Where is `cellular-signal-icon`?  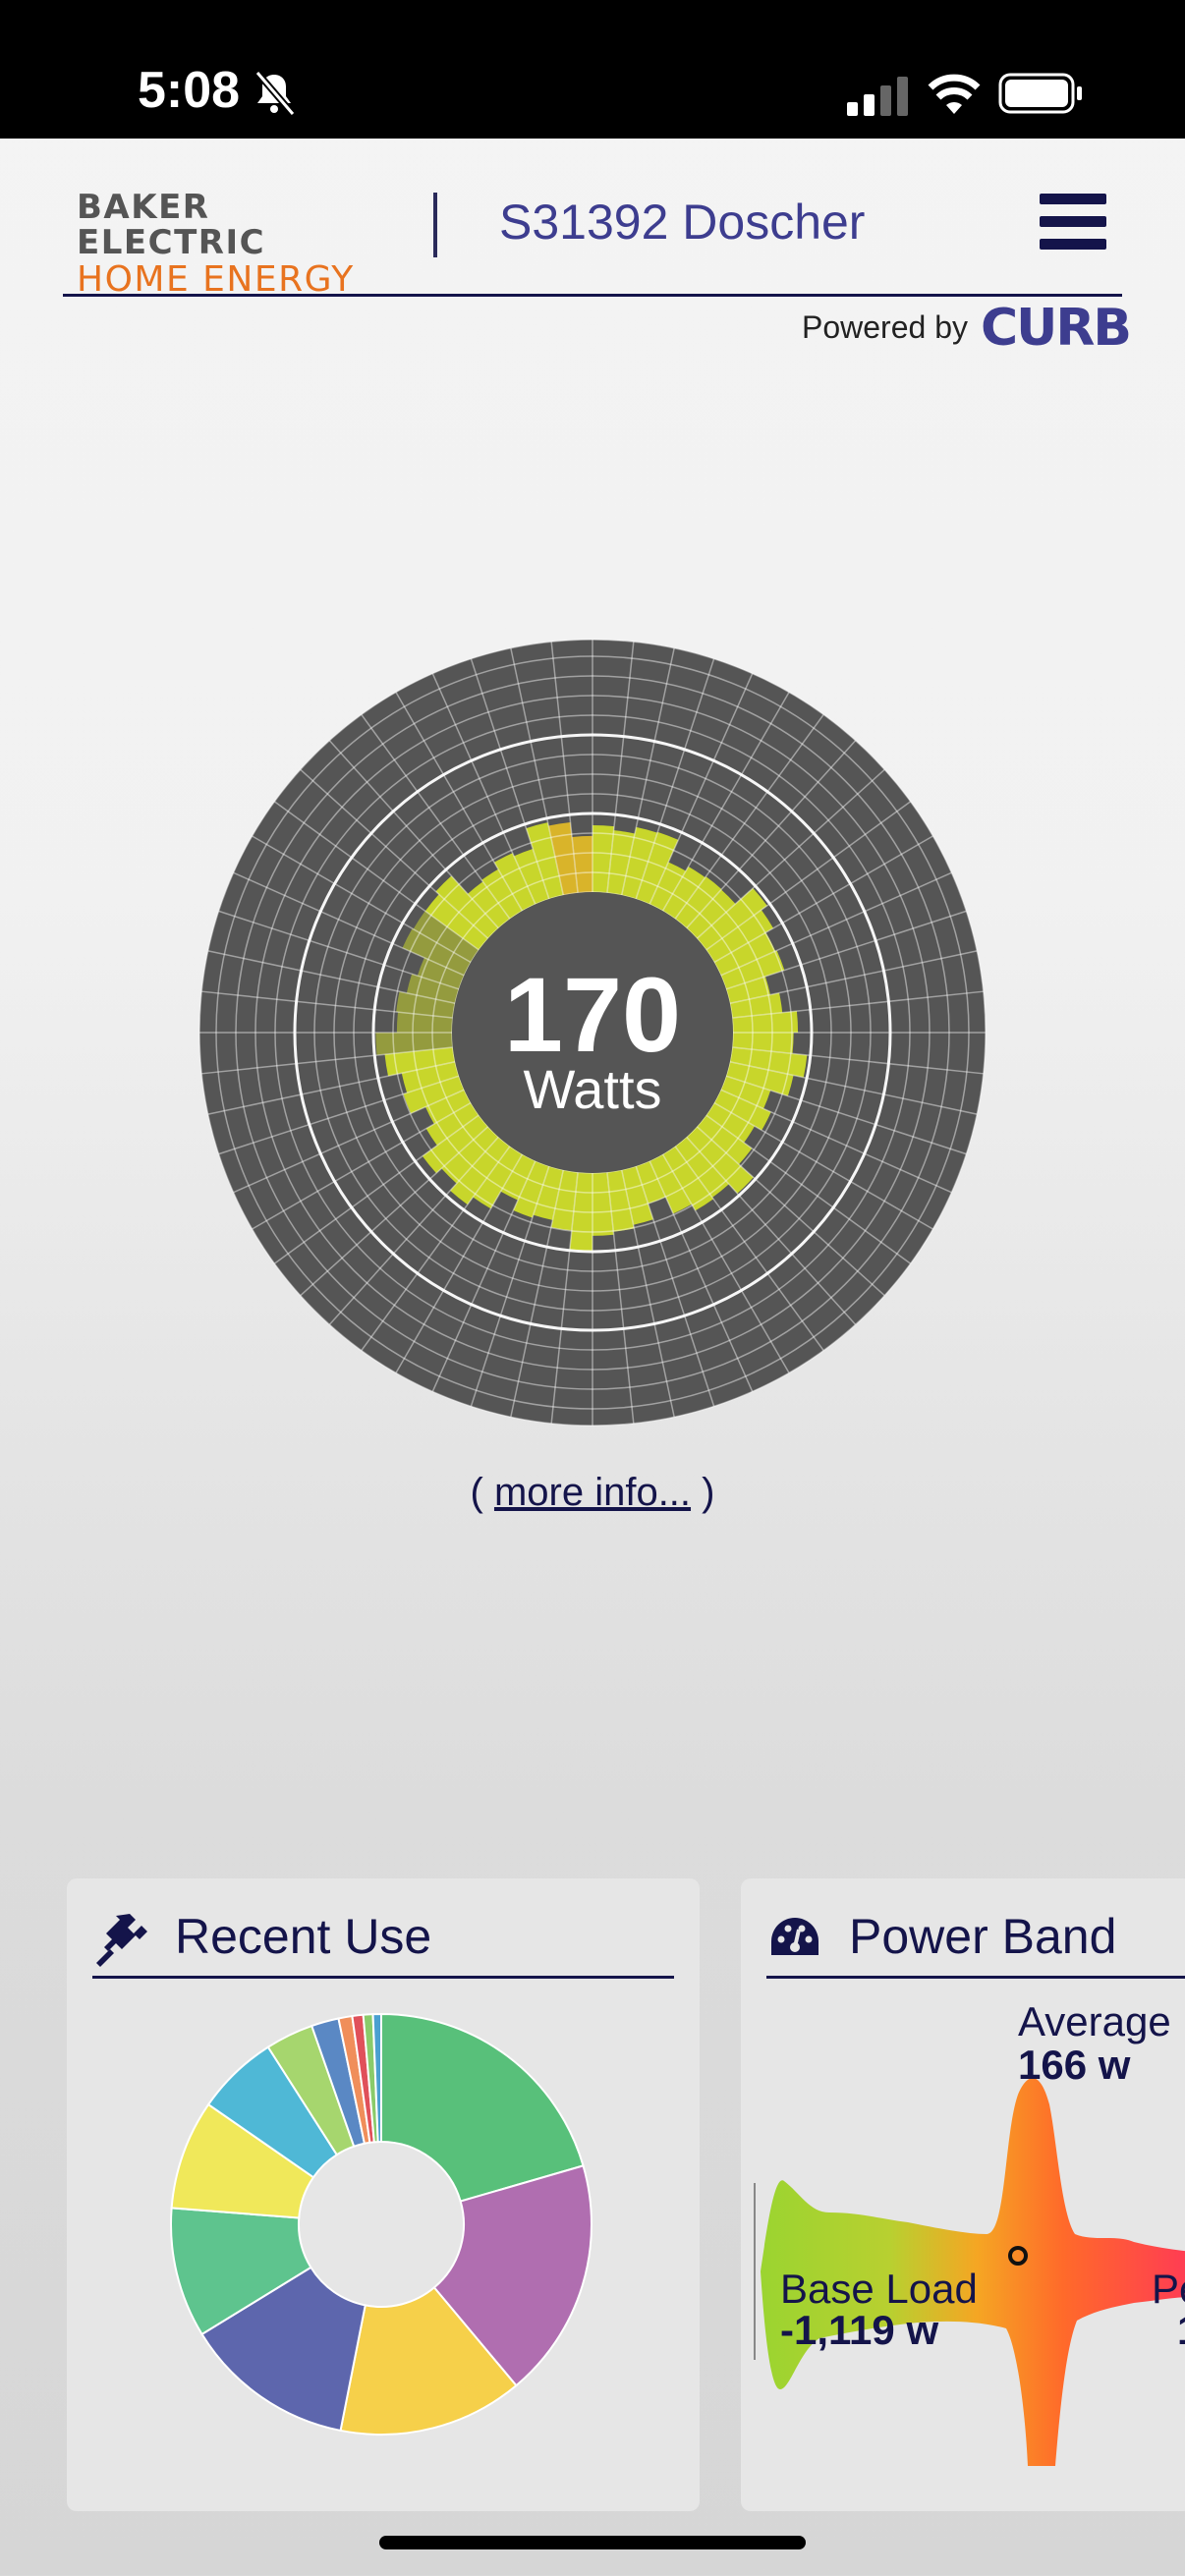 cellular-signal-icon is located at coordinates (878, 96).